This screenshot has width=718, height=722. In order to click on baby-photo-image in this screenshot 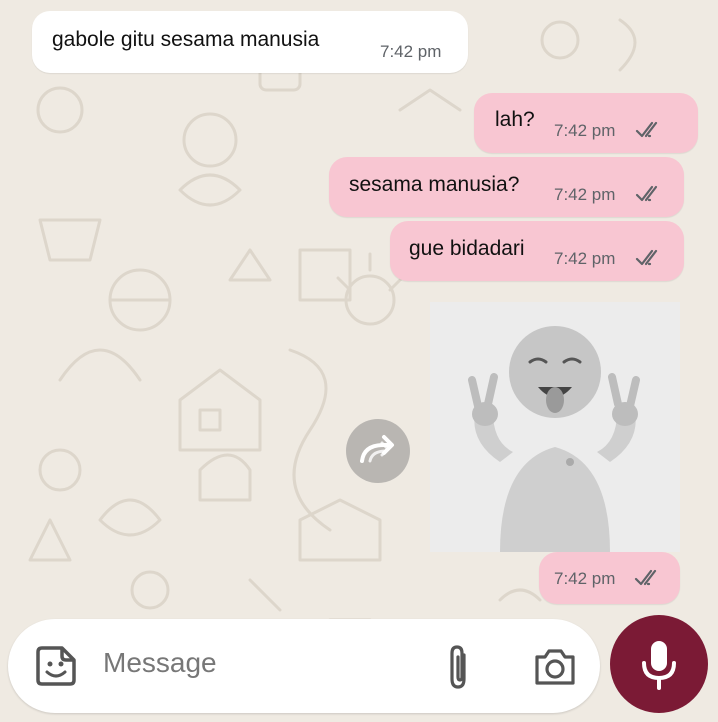, I will do `click(555, 427)`.